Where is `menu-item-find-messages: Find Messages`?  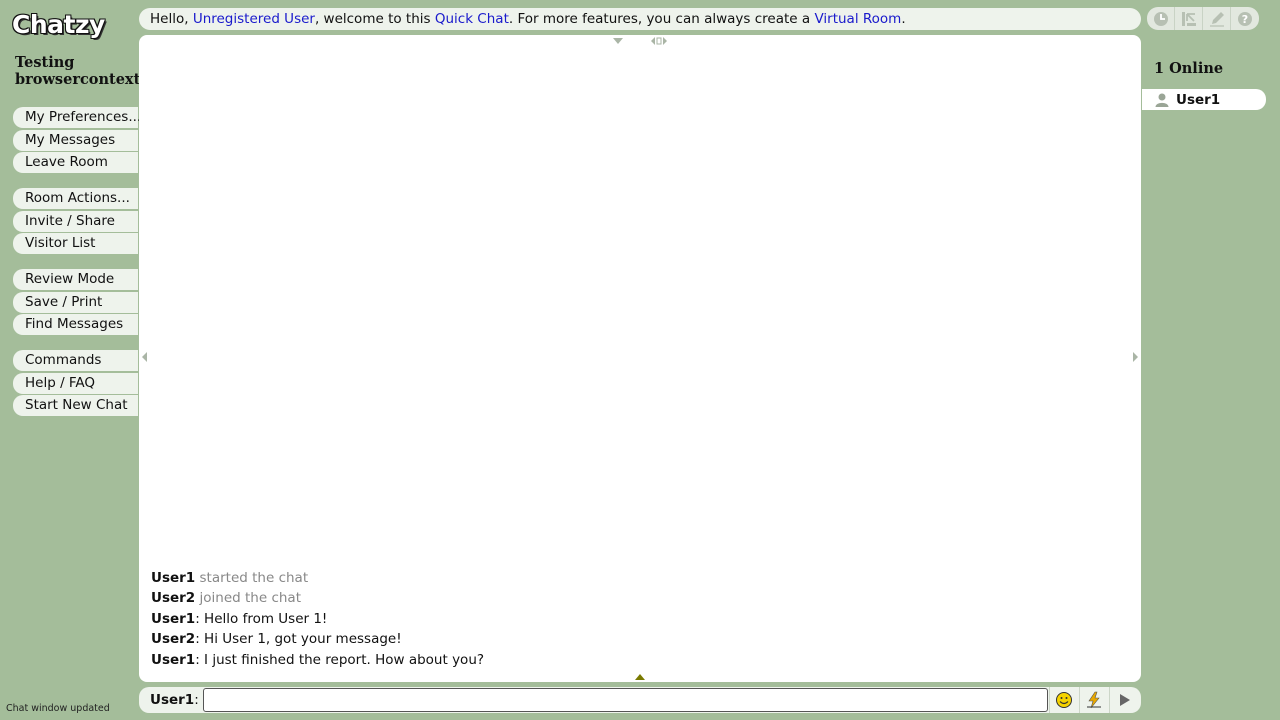
menu-item-find-messages: Find Messages is located at coordinates (75, 324).